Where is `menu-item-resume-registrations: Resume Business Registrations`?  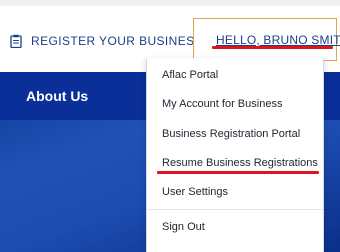
menu-item-resume-registrations: Resume Business Registrations is located at coordinates (240, 163).